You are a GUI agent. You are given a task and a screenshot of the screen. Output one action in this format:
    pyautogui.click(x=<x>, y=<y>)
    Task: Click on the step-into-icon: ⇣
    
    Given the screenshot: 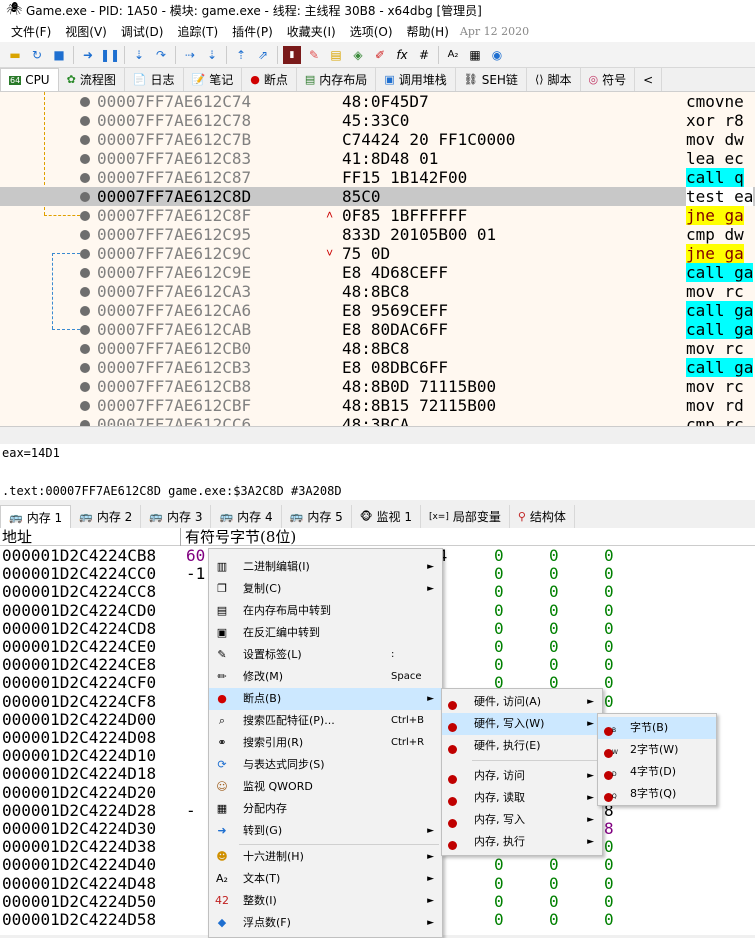 What is the action you would take?
    pyautogui.click(x=139, y=55)
    